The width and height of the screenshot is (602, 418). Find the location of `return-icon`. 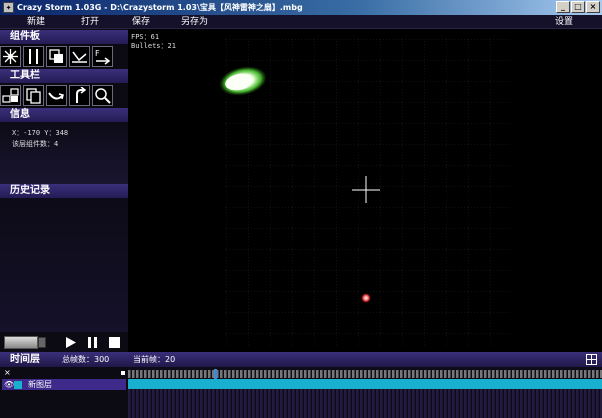

return-icon is located at coordinates (79, 95).